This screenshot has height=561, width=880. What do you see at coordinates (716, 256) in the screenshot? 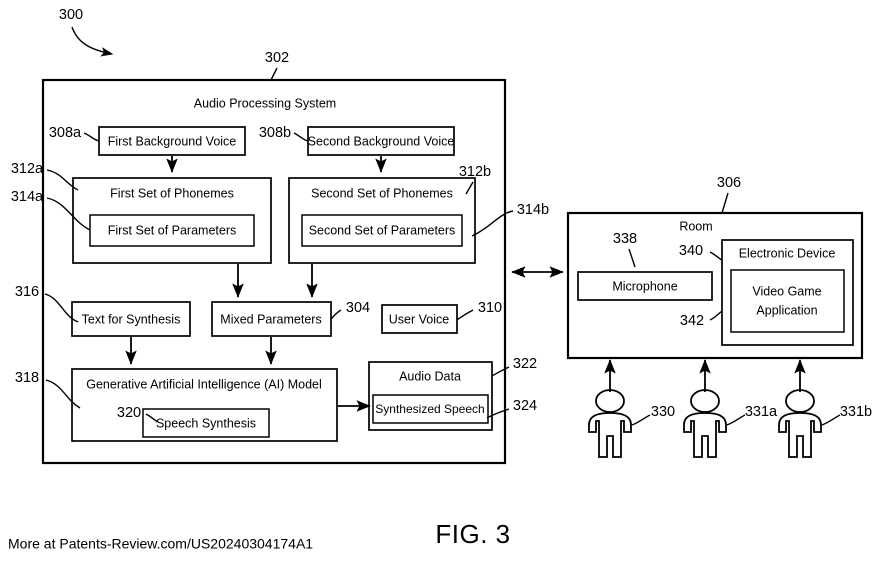
I see `ref-340-leader` at bounding box center [716, 256].